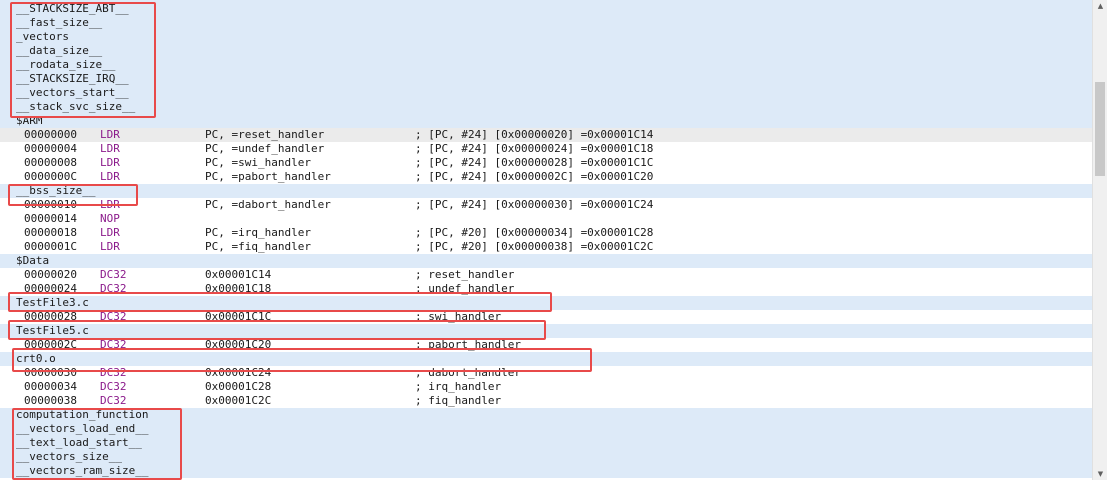 This screenshot has width=1107, height=480. What do you see at coordinates (465, 274) in the screenshot?
I see `comment: ; reset_handler` at bounding box center [465, 274].